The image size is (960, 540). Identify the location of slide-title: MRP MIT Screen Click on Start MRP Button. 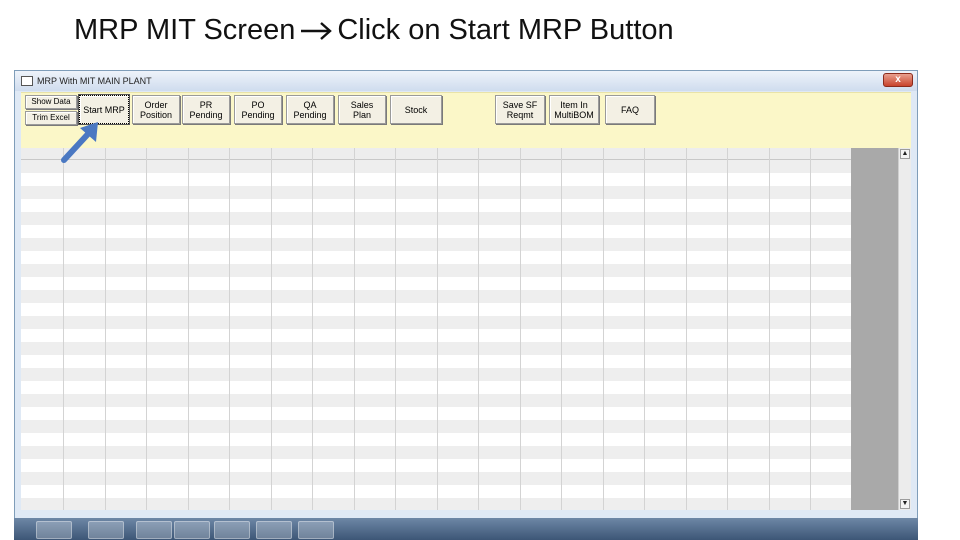
(374, 30).